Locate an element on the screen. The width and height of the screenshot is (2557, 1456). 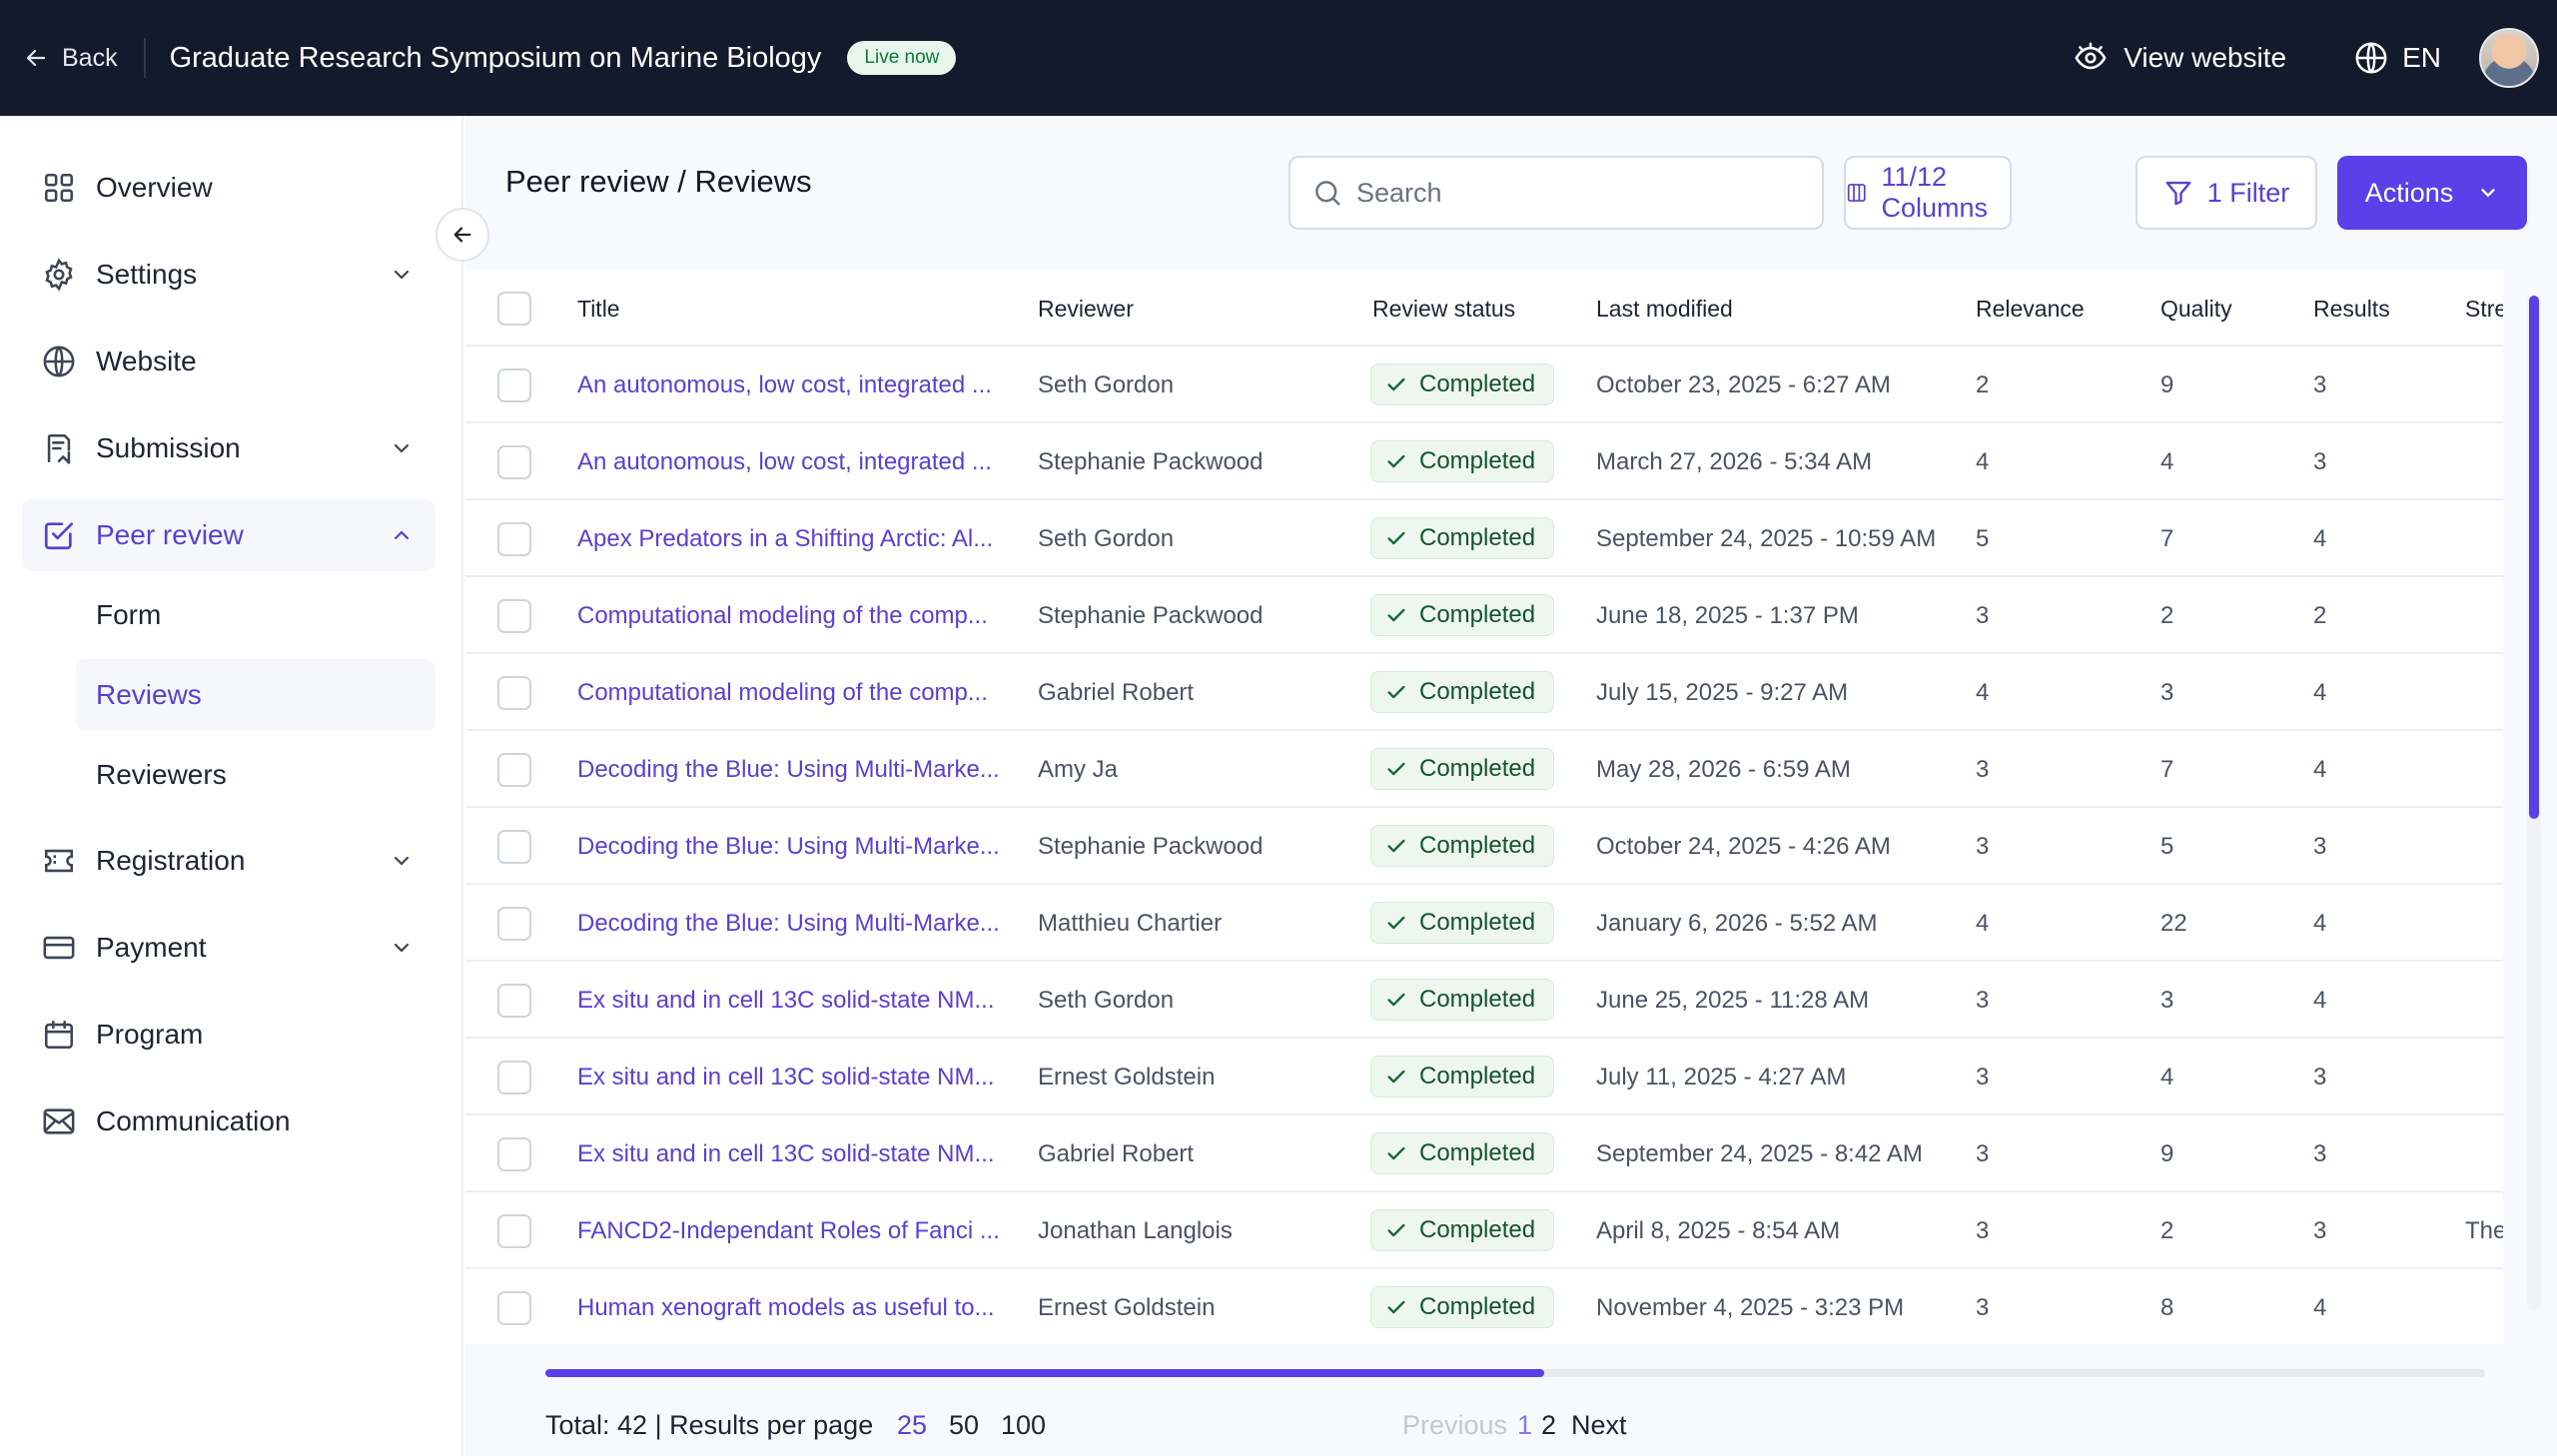
sidebar-item-label: Settings is located at coordinates (147, 275).